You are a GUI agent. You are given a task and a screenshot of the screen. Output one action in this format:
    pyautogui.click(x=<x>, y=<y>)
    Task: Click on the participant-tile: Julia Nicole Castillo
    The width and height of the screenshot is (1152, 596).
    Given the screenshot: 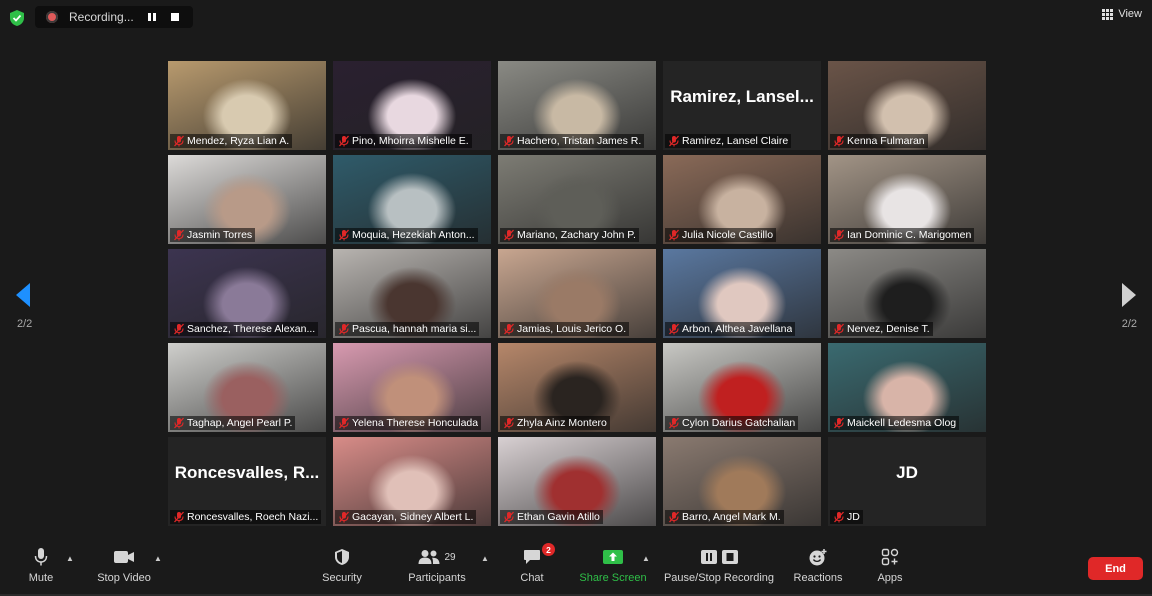 What is the action you would take?
    pyautogui.click(x=742, y=199)
    